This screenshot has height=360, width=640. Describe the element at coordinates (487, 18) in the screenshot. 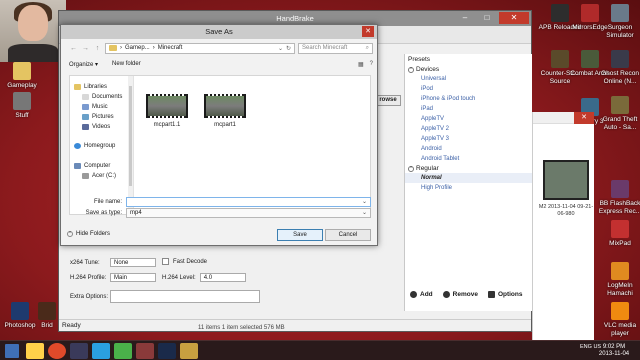

I see `maximize-icon: □` at that location.